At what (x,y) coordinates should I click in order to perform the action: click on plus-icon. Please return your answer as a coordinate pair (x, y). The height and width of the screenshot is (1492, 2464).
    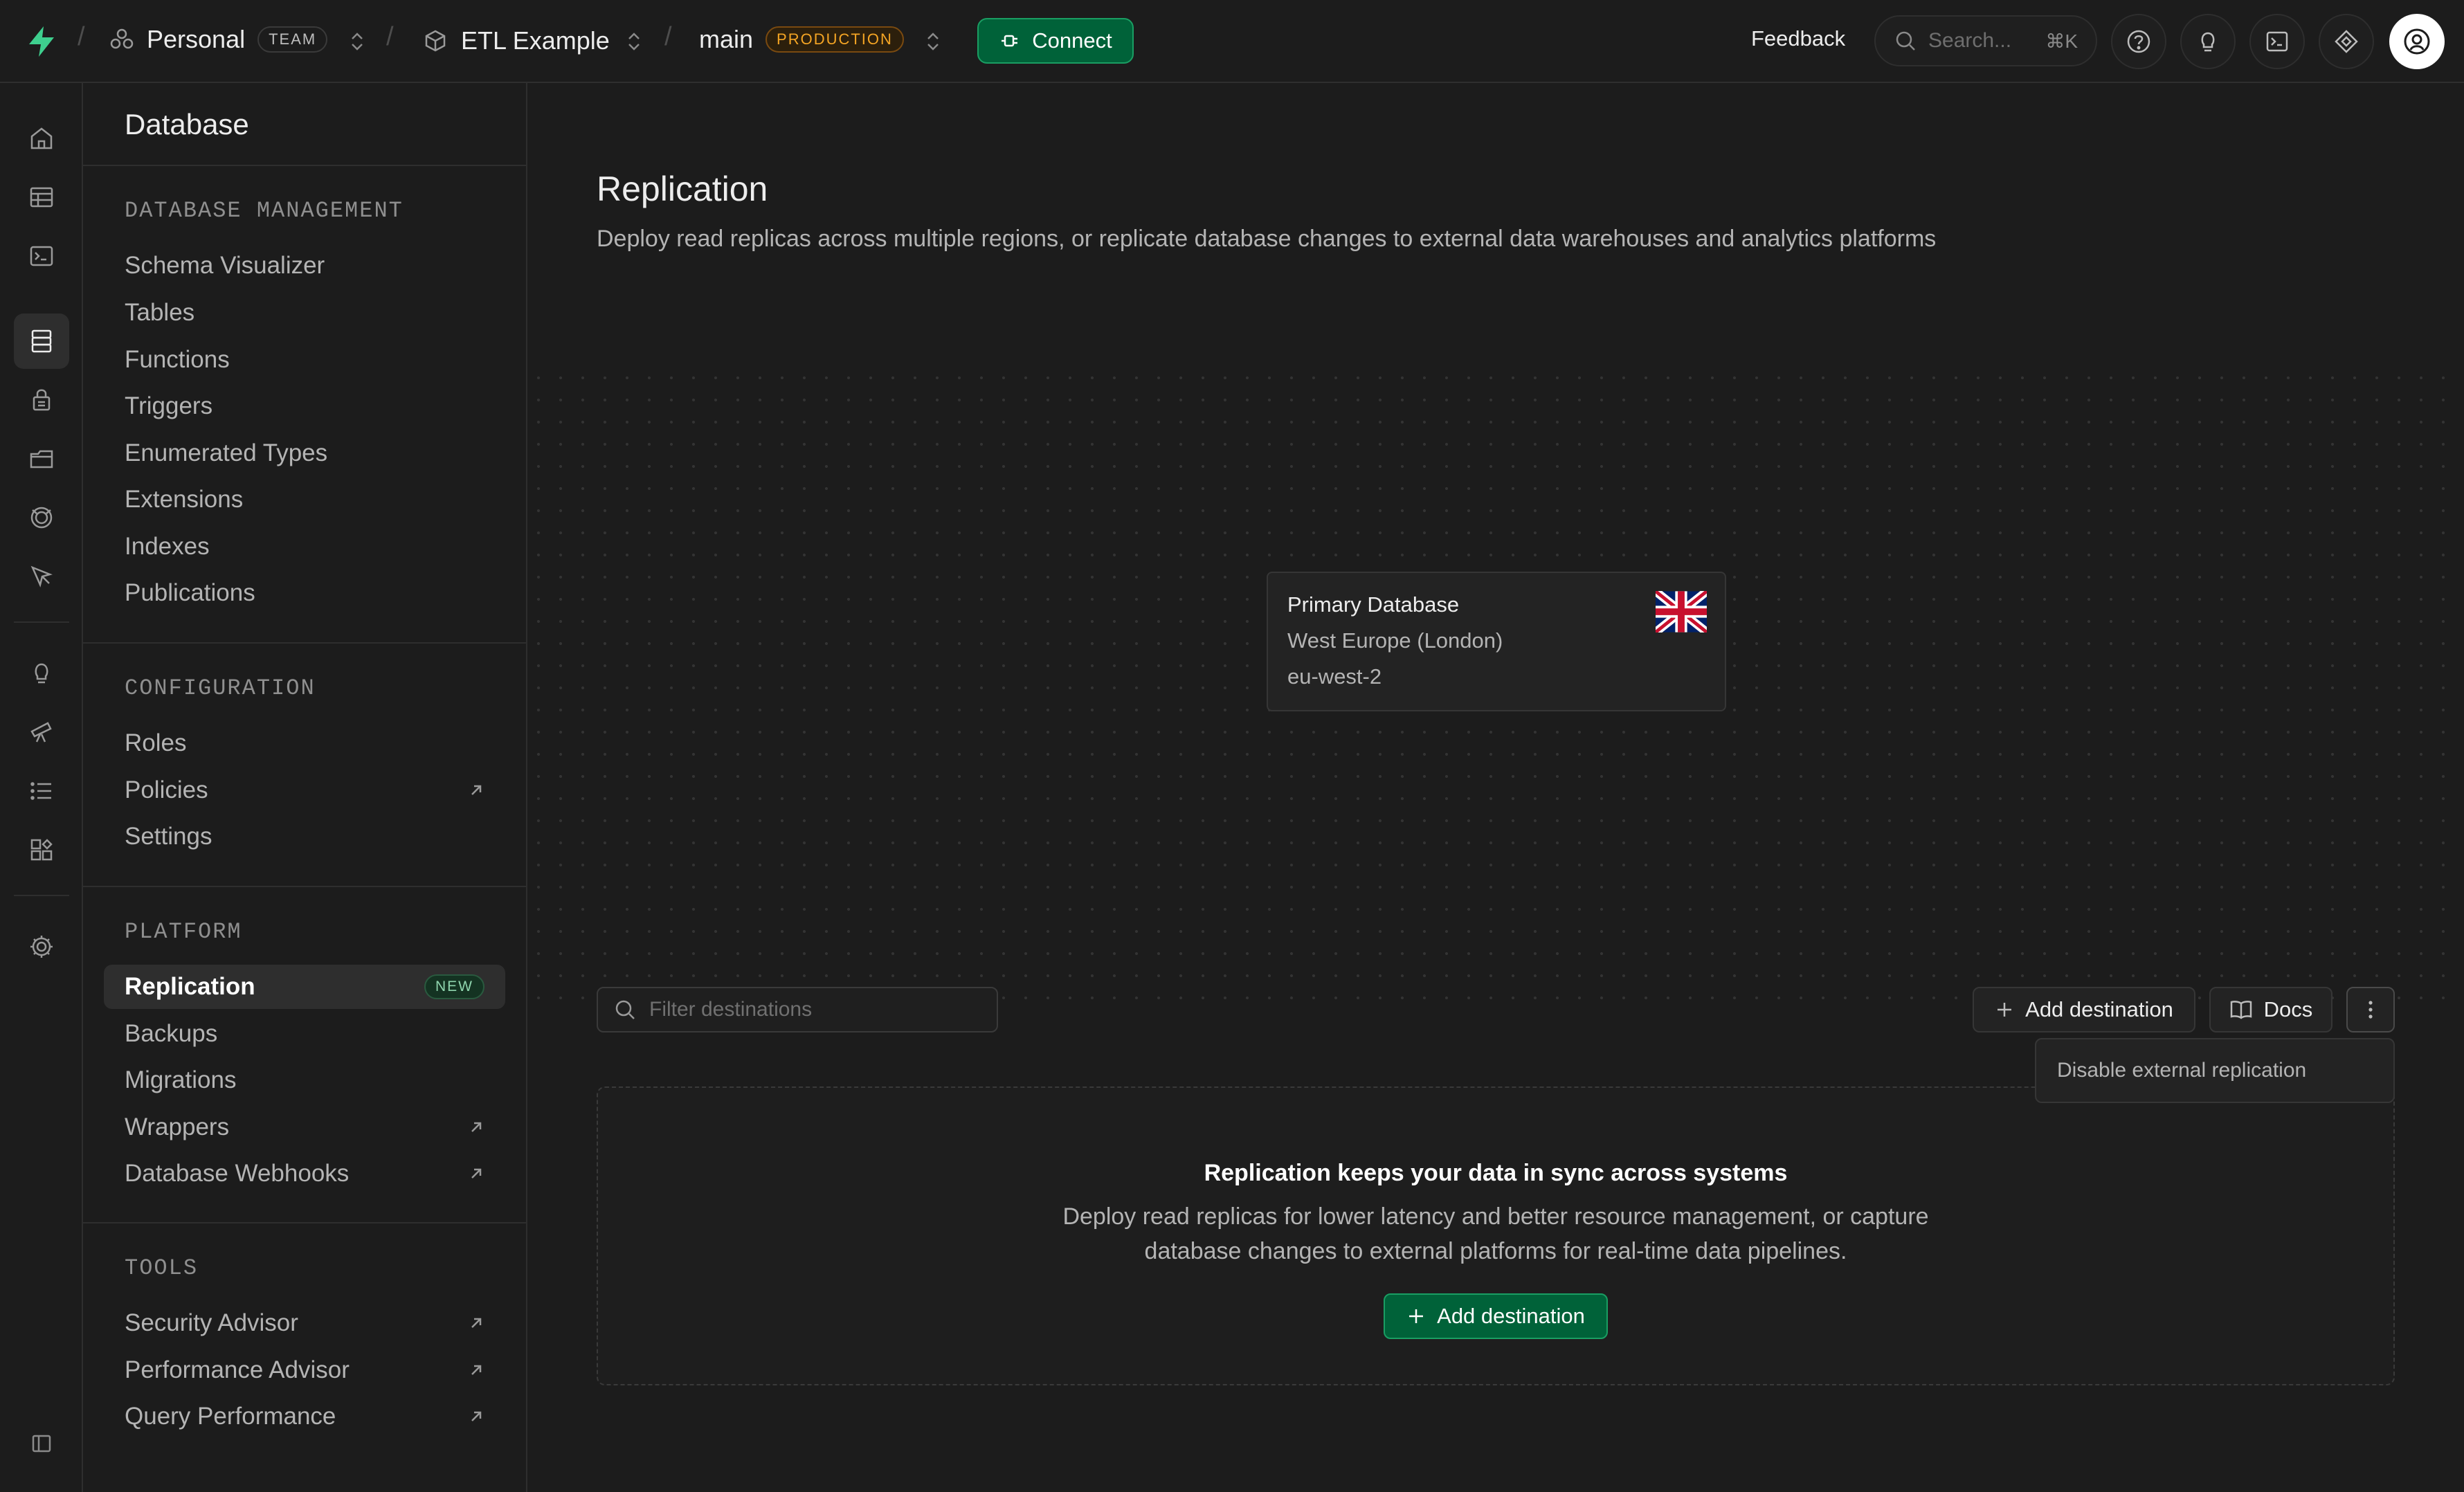
    Looking at the image, I should click on (2004, 1009).